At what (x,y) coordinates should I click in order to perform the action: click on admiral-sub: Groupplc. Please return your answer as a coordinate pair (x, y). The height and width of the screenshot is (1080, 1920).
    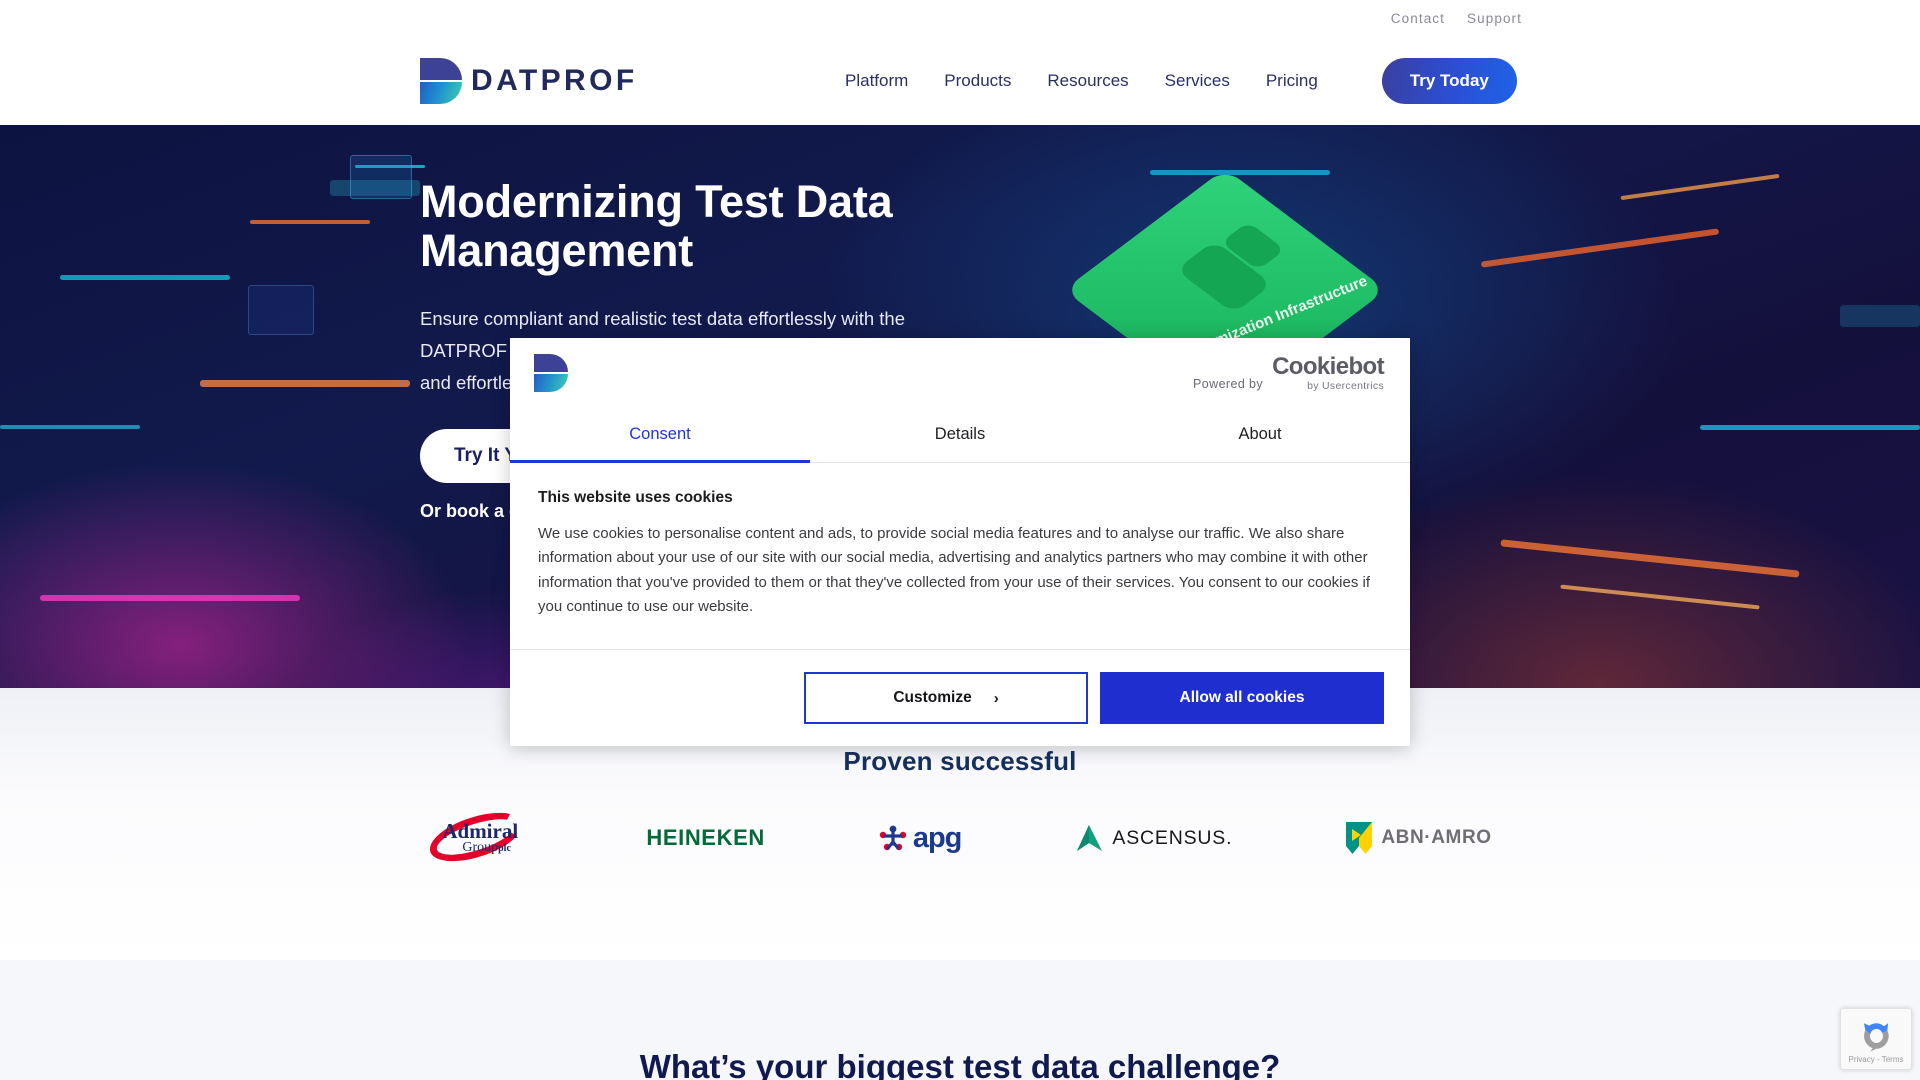
    Looking at the image, I should click on (486, 848).